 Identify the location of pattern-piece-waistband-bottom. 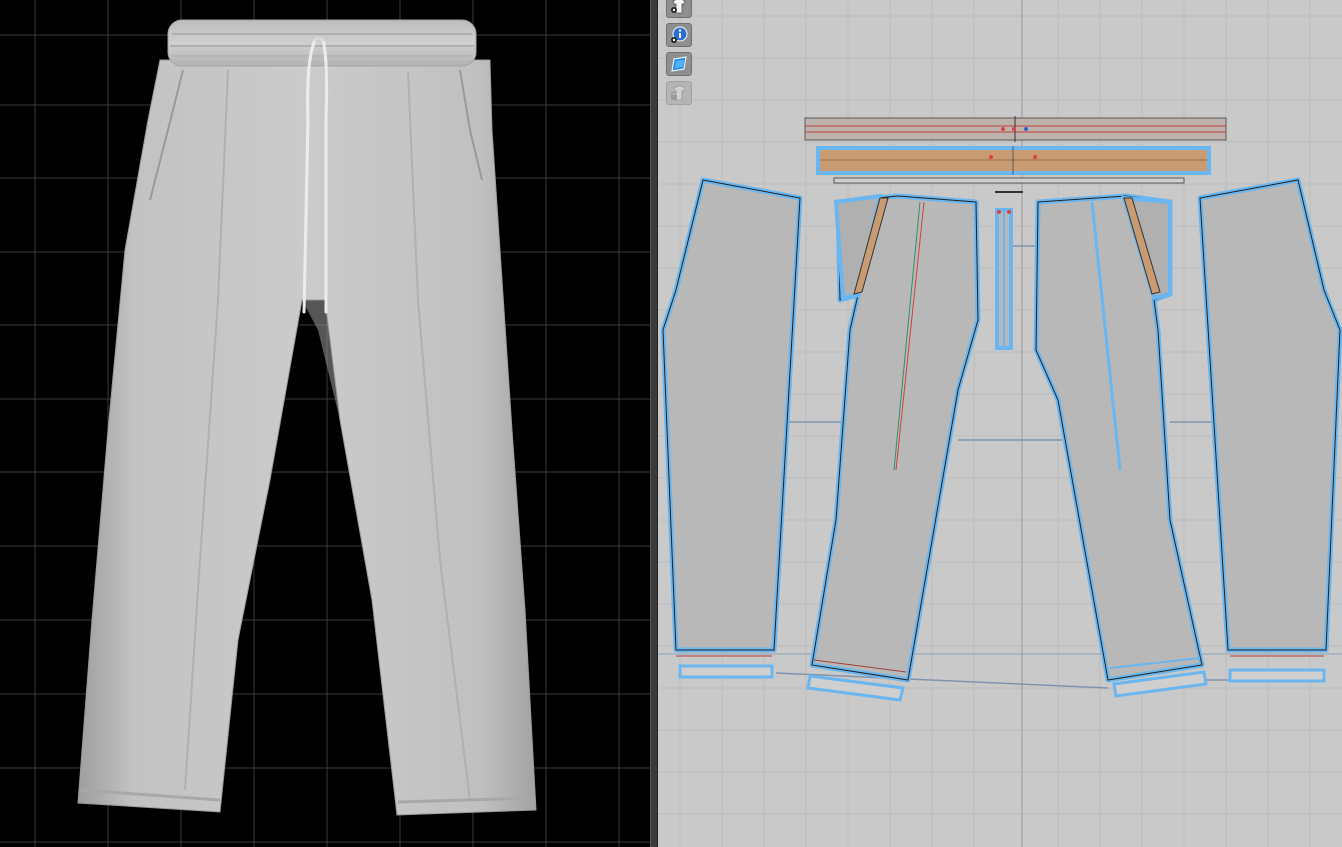
(1013, 160).